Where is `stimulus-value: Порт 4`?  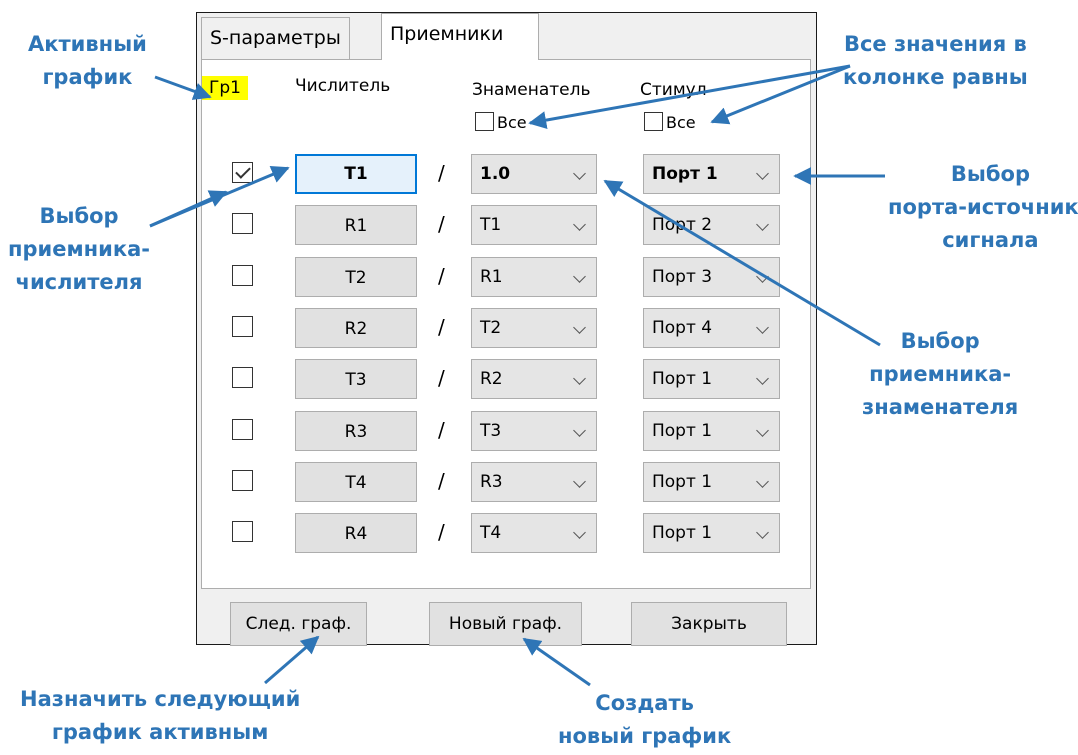 stimulus-value: Порт 4 is located at coordinates (682, 328).